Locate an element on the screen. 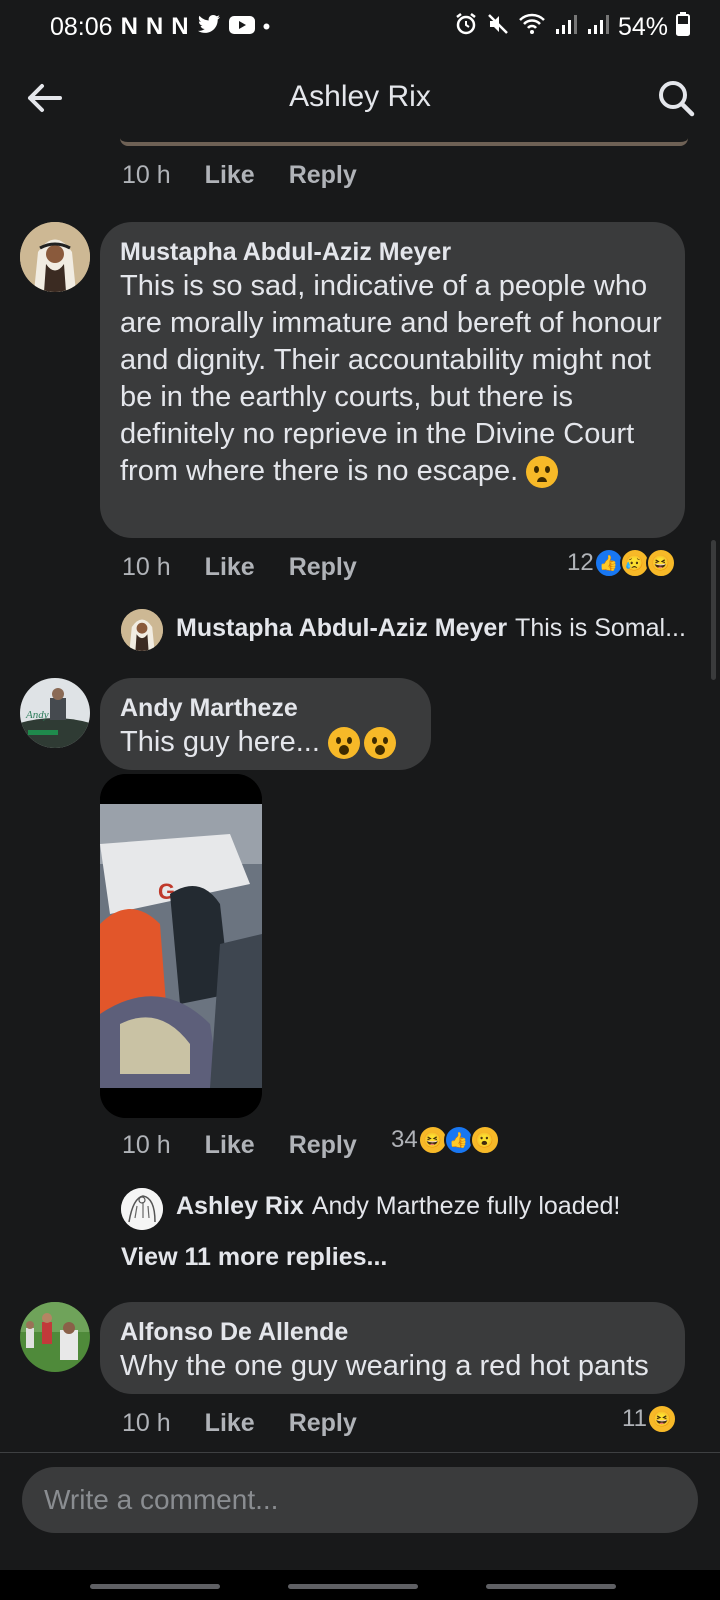  status-right: 54% is located at coordinates (572, 27).